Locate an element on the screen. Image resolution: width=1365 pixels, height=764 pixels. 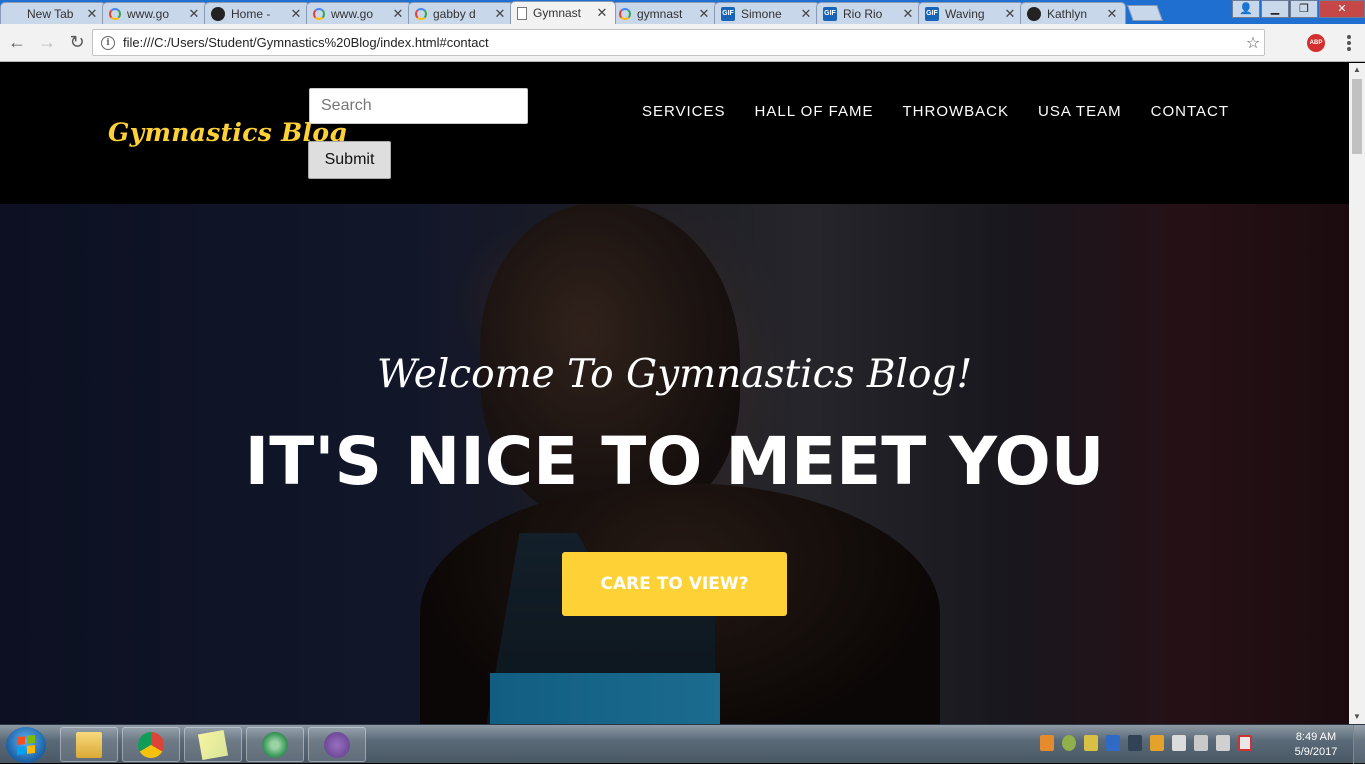
tab-label: Home - is located at coordinates (251, 13).